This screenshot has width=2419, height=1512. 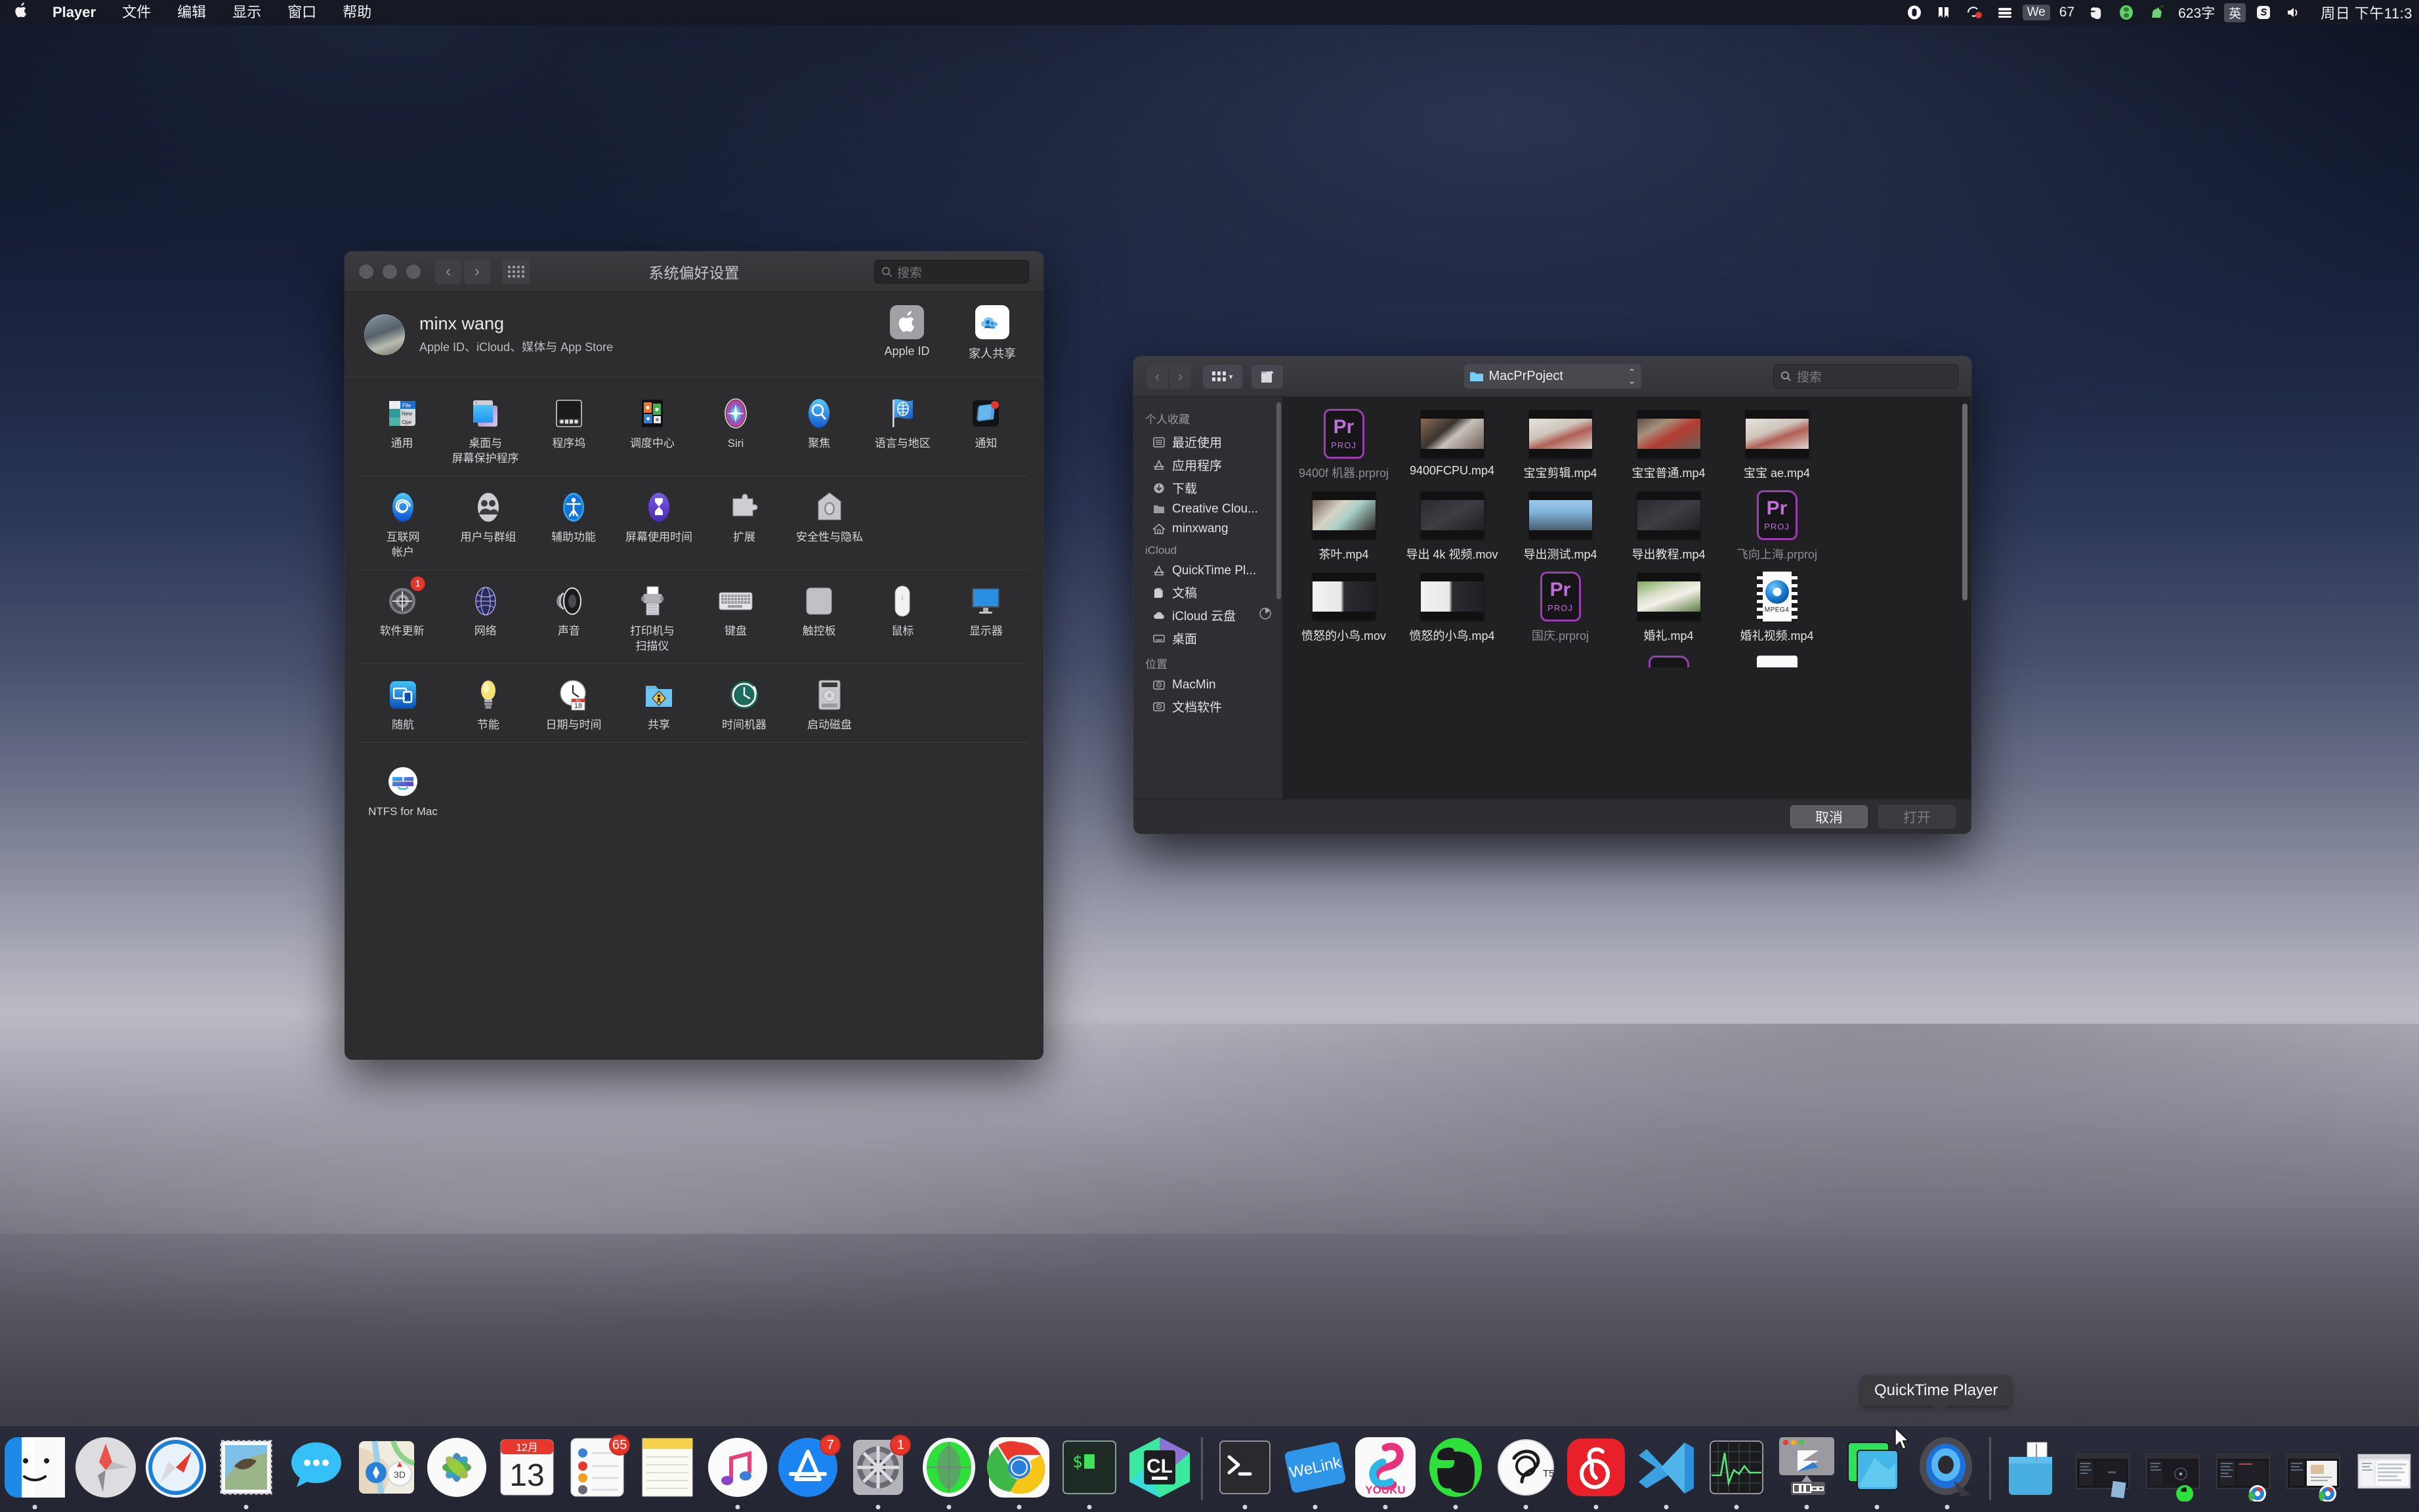 What do you see at coordinates (2362, 12) in the screenshot?
I see `menu-bar-clock: 周日 下午11:3` at bounding box center [2362, 12].